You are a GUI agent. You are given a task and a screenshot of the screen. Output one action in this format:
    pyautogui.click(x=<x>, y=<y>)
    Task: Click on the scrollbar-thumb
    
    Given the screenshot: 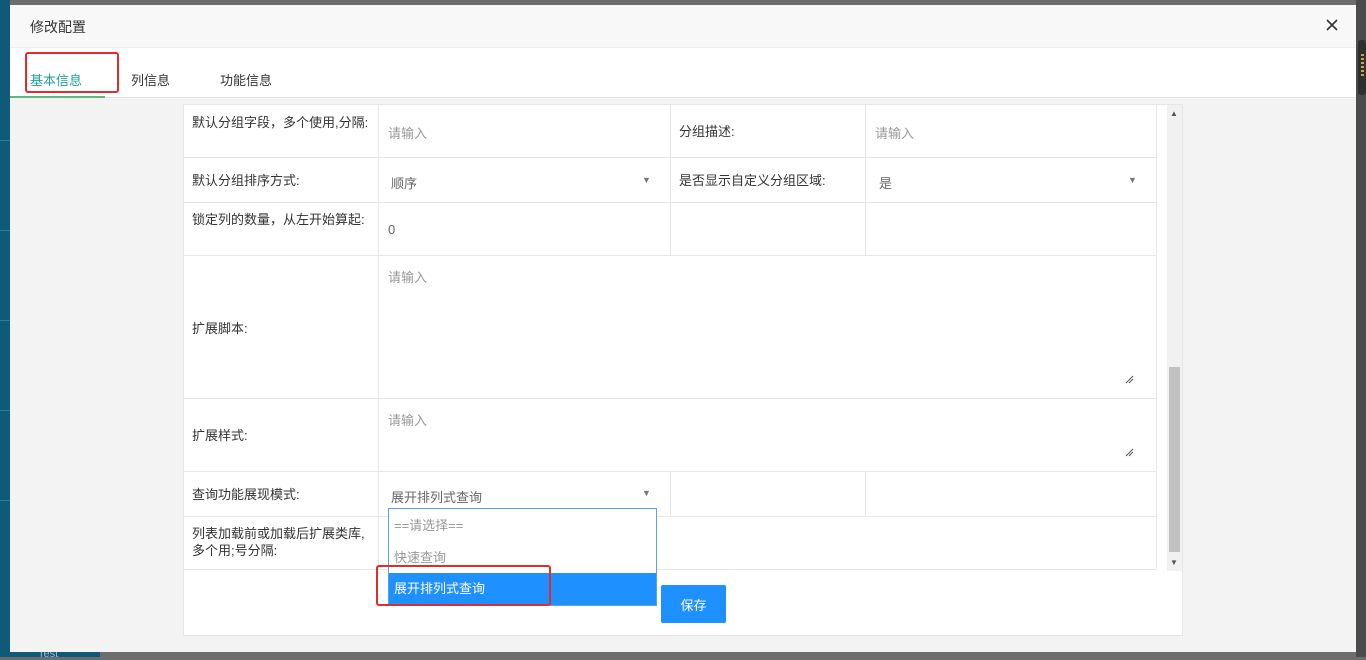 What is the action you would take?
    pyautogui.click(x=1174, y=459)
    